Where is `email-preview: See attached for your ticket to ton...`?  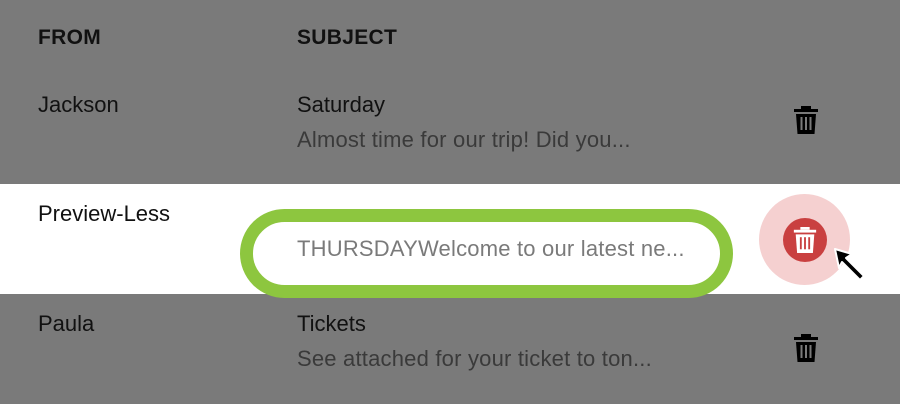 email-preview: See attached for your ticket to ton... is located at coordinates (474, 358).